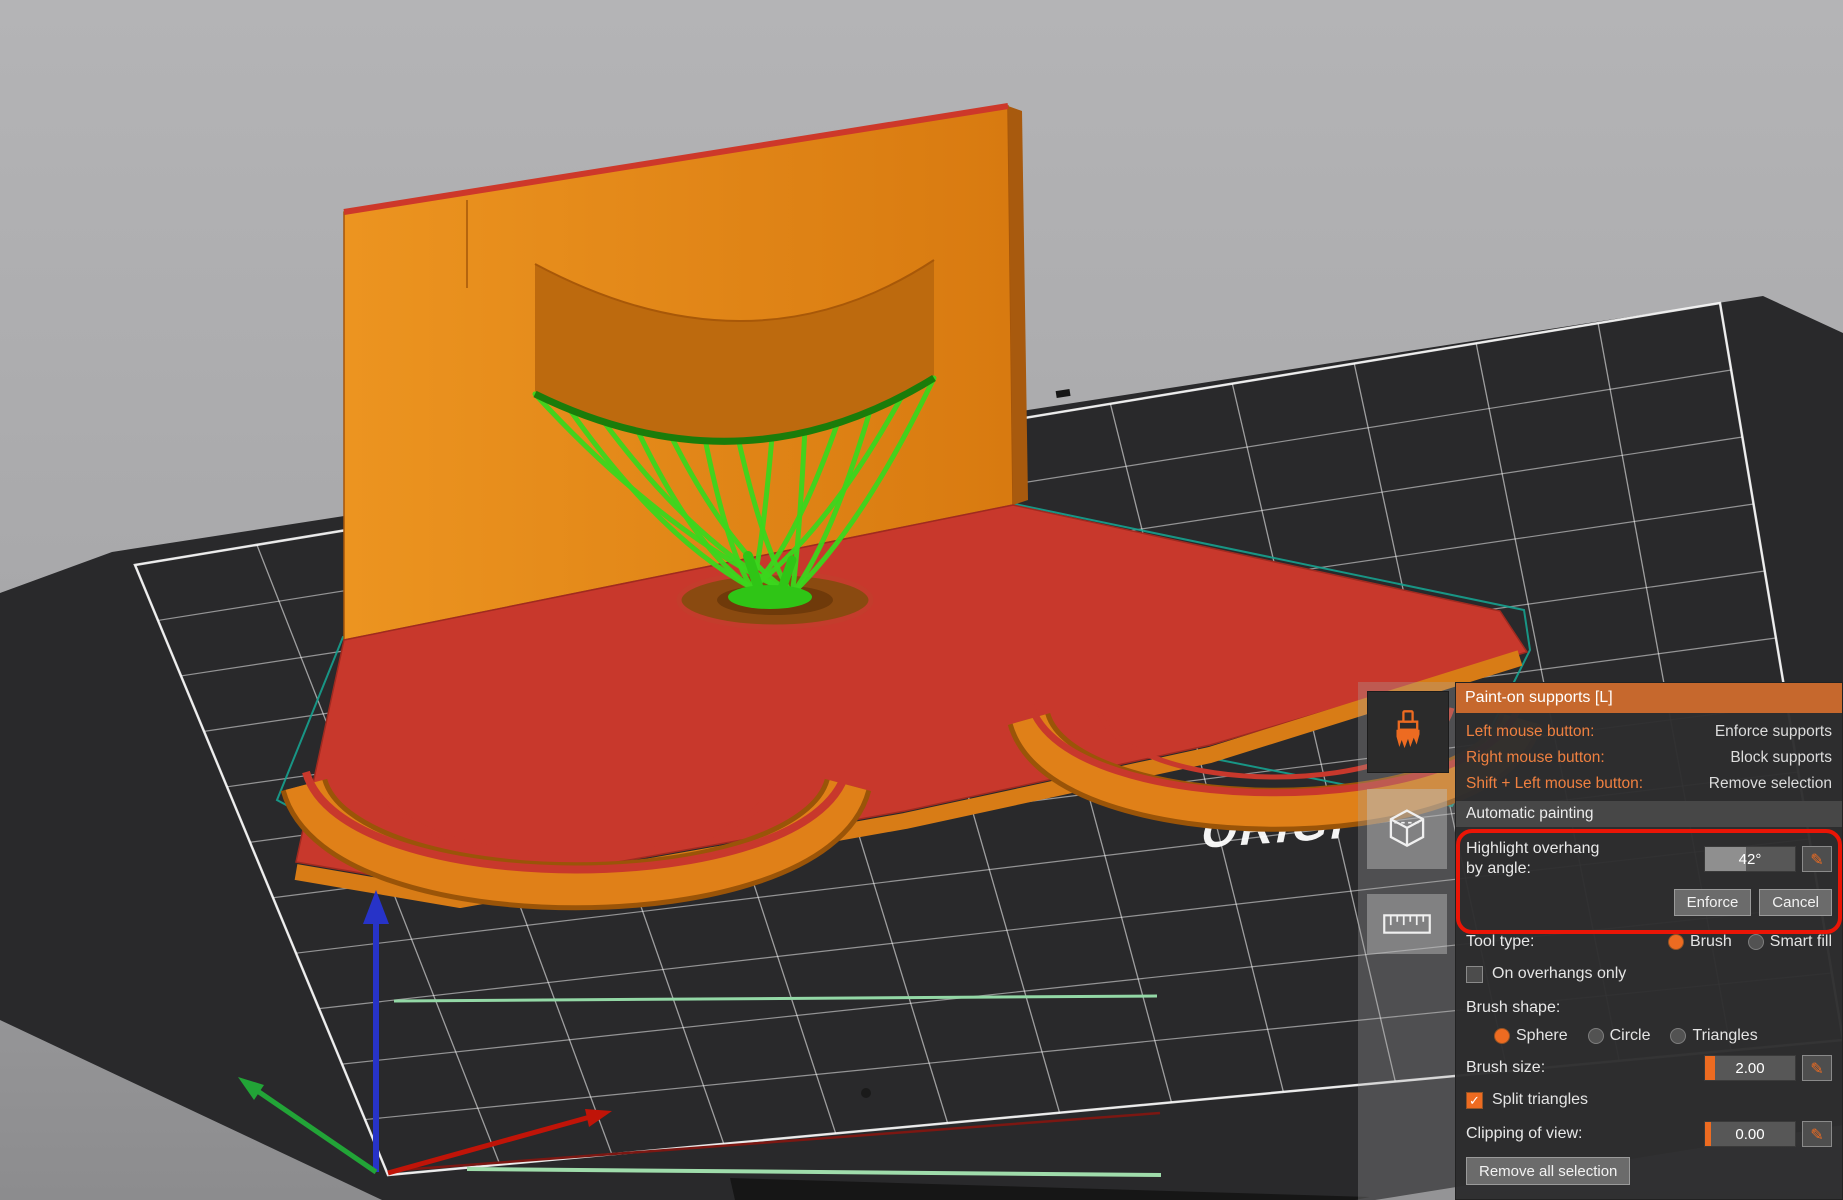 This screenshot has width=1843, height=1200. I want to click on left-mouse-hint-label: Left mouse button:, so click(1530, 731).